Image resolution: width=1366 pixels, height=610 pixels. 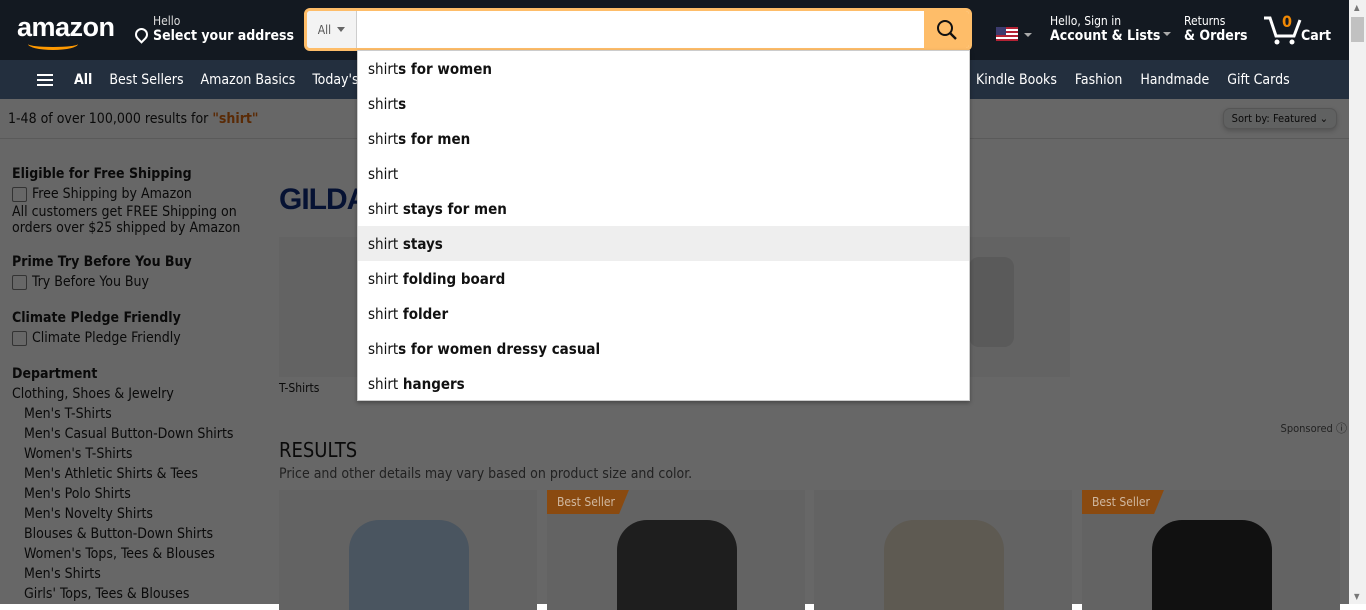 What do you see at coordinates (1250, 118) in the screenshot?
I see `sort-label: Sort by:` at bounding box center [1250, 118].